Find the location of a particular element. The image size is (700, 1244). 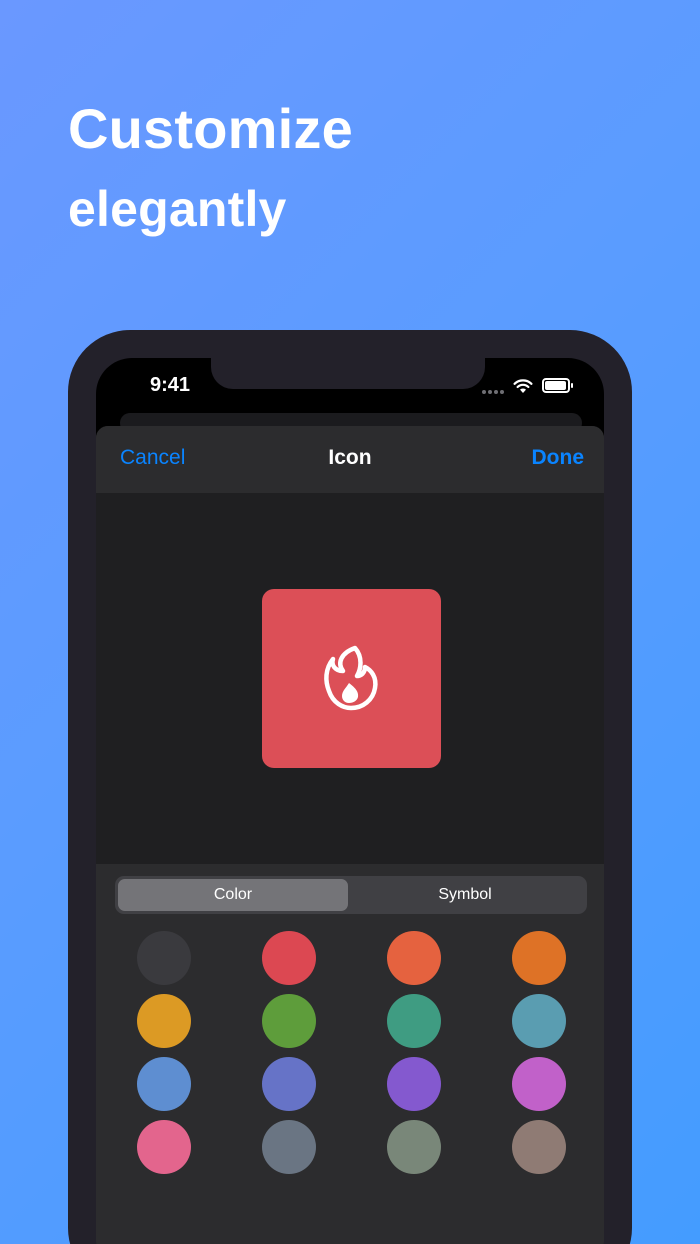

done-button: Done is located at coordinates (558, 458).